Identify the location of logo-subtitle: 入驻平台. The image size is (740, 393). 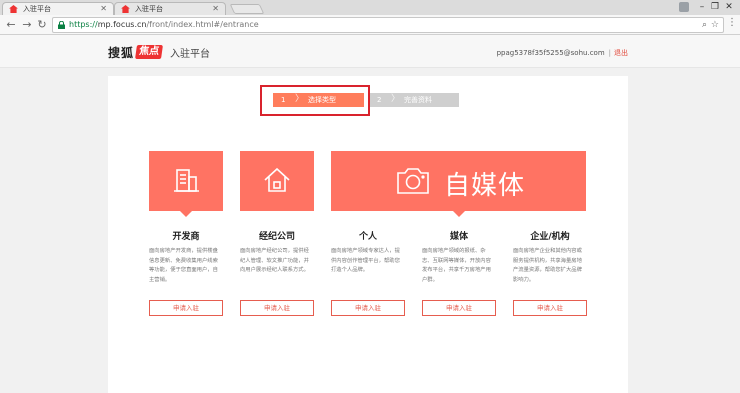
(190, 54).